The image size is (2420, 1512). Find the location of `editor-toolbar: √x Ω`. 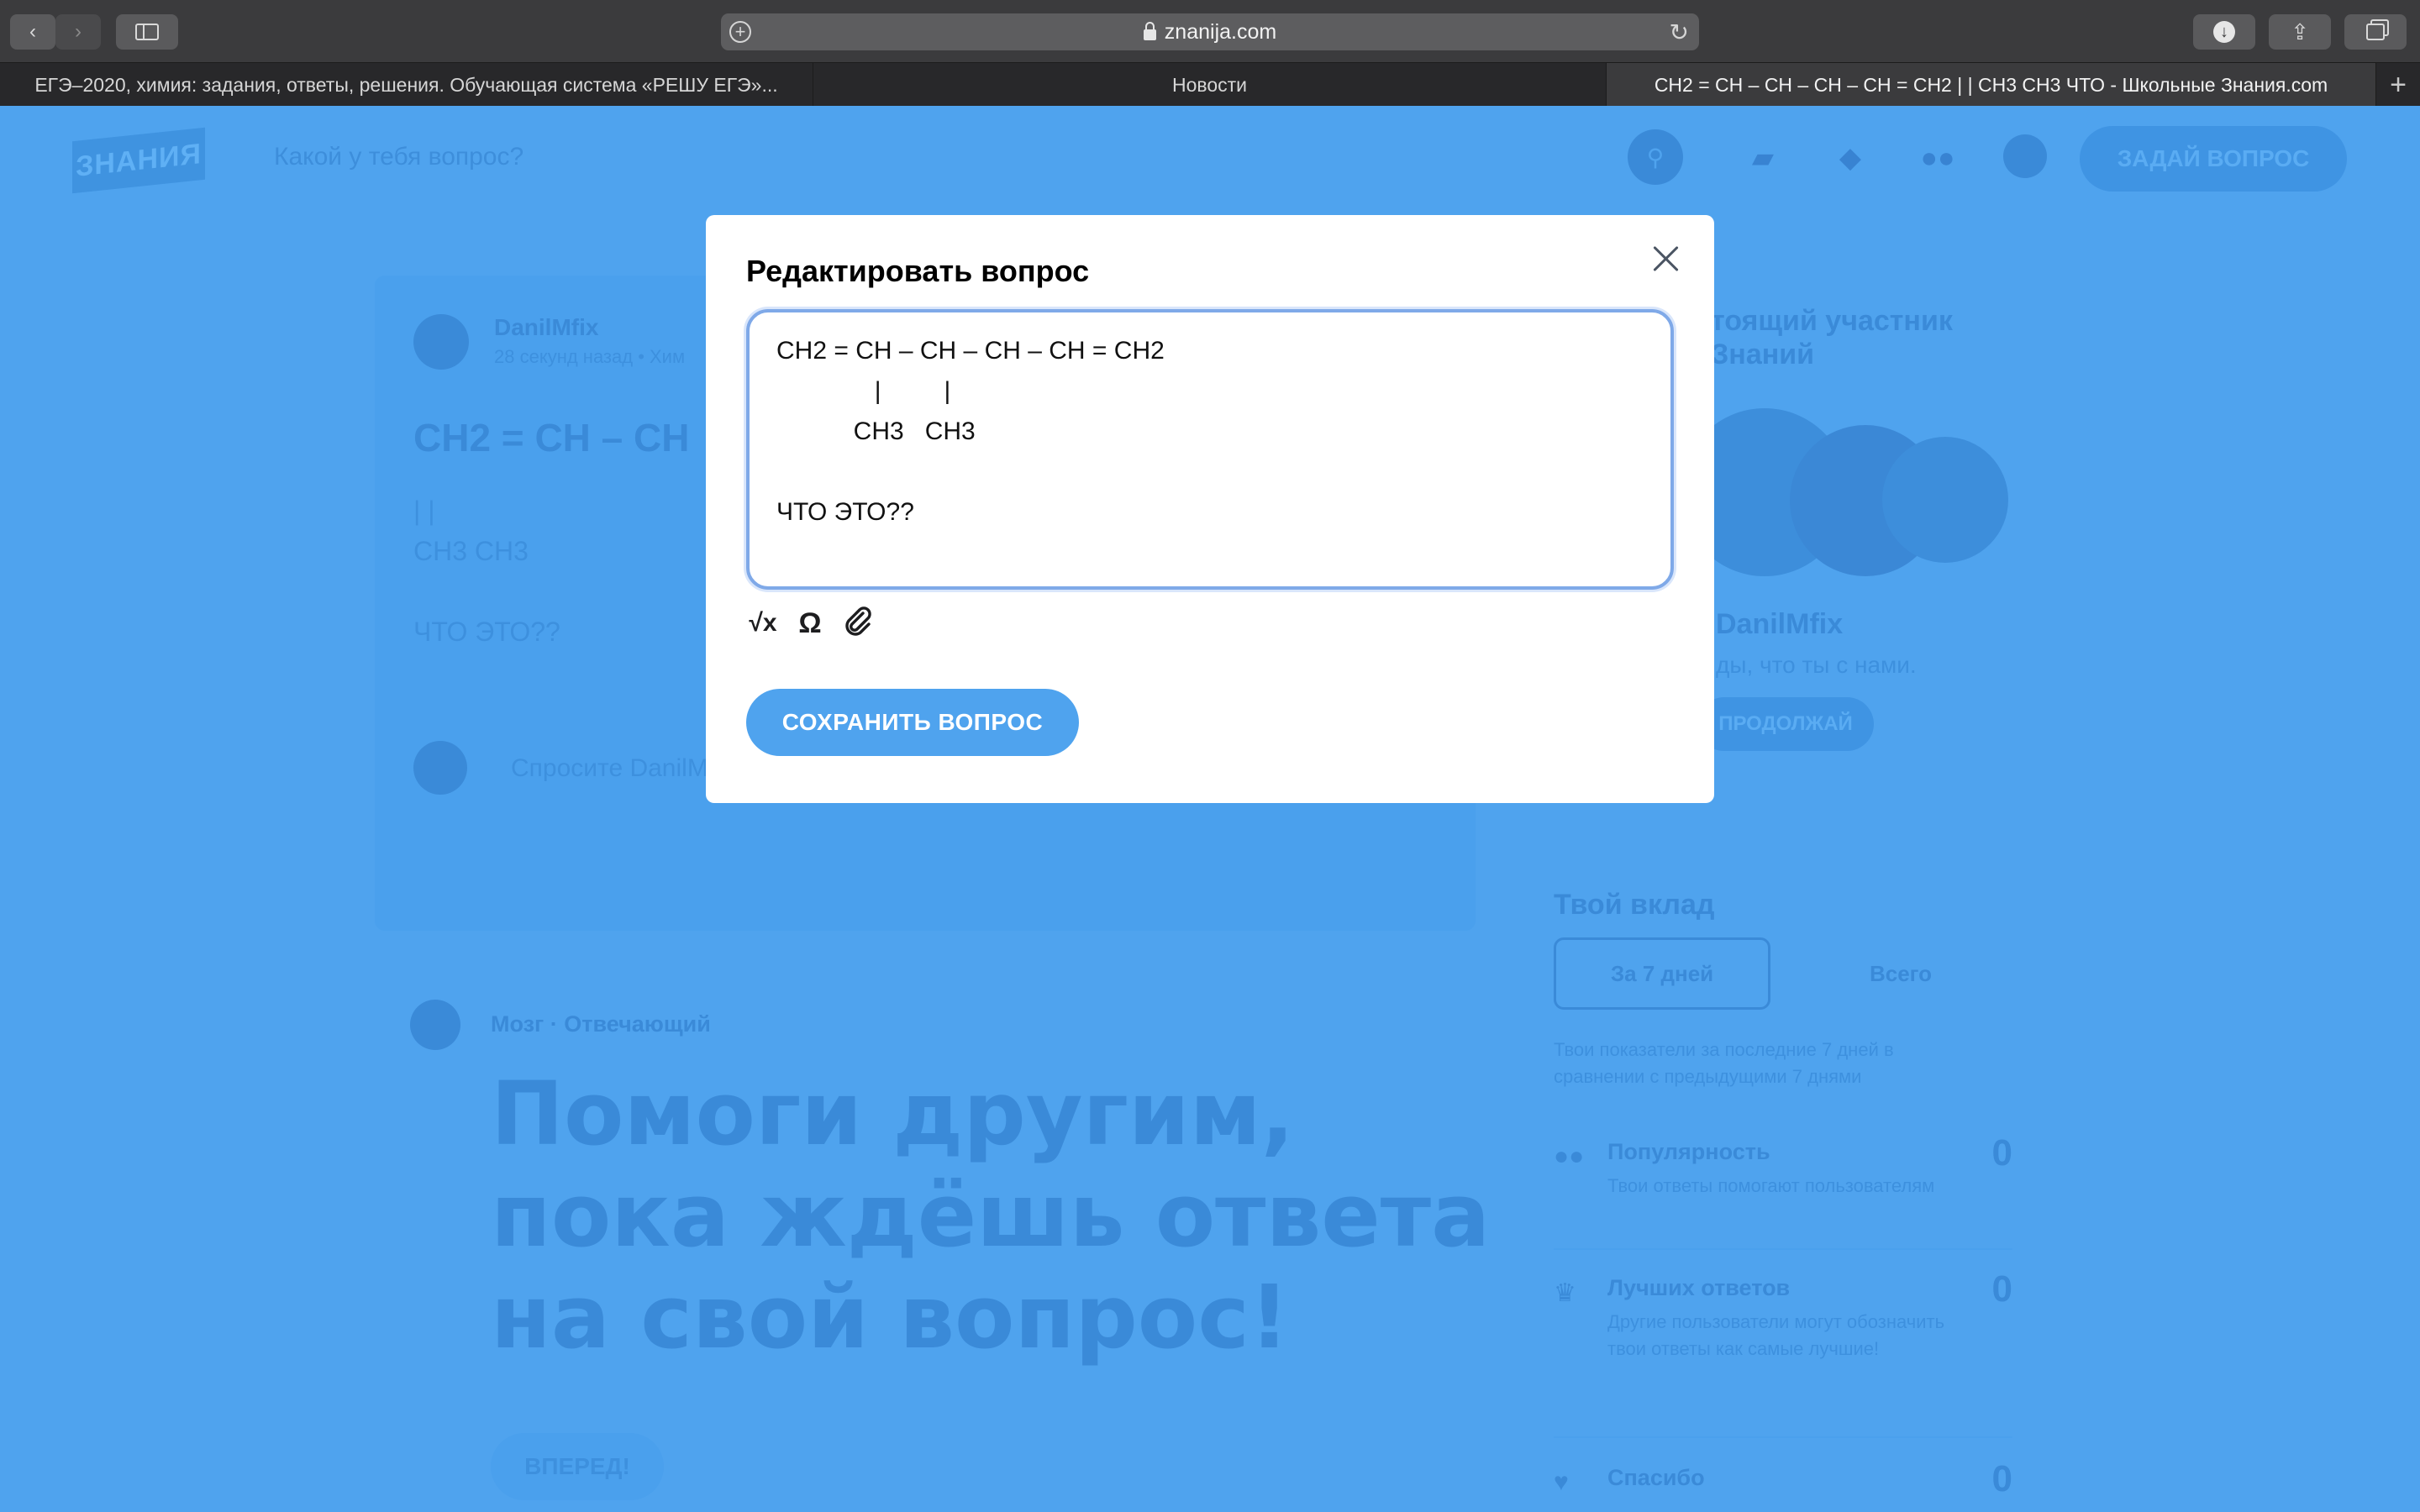

editor-toolbar: √x Ω is located at coordinates (810, 623).